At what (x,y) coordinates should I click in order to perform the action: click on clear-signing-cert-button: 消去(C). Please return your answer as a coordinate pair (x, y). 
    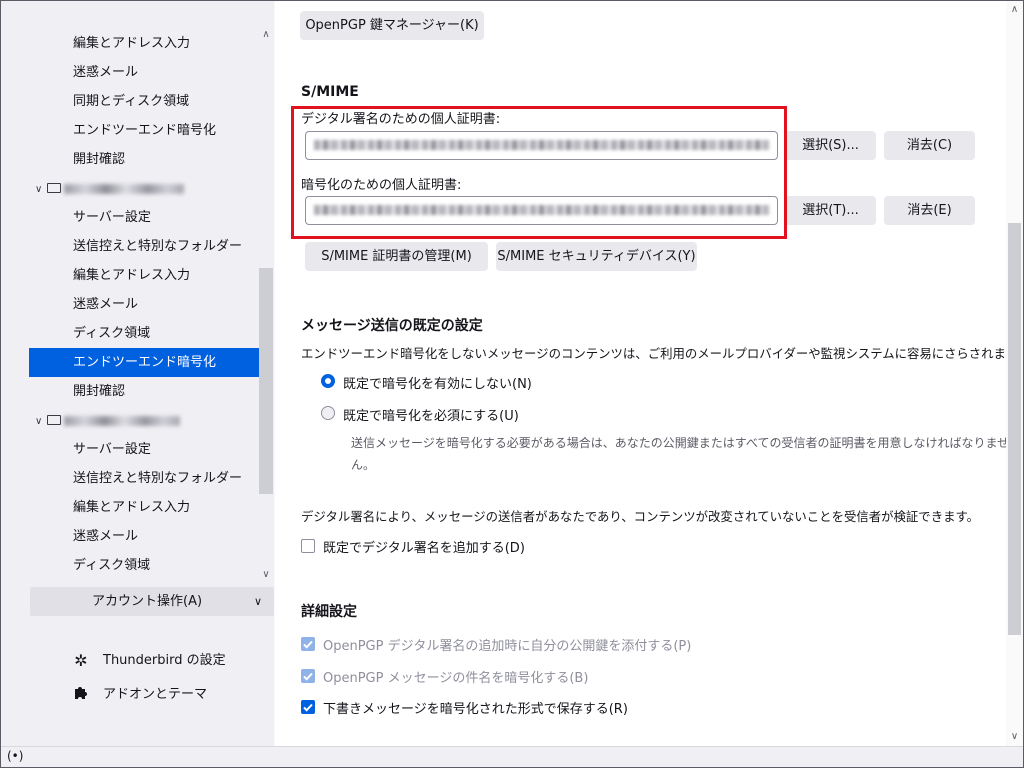
    Looking at the image, I should click on (929, 145).